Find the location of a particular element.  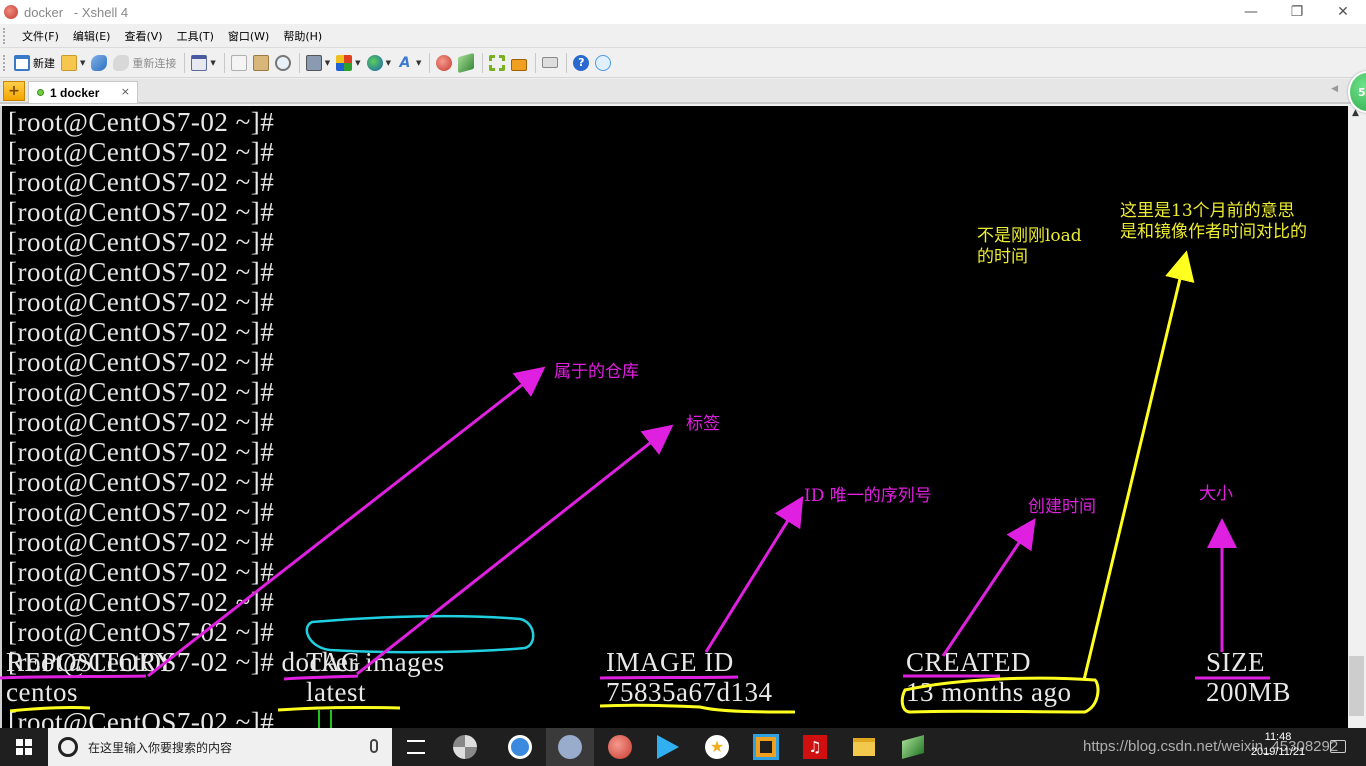

close-button: ✕ is located at coordinates (1343, 12).